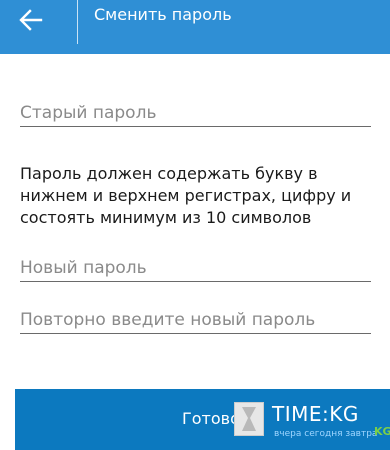  I want to click on back-button, so click(31, 22).